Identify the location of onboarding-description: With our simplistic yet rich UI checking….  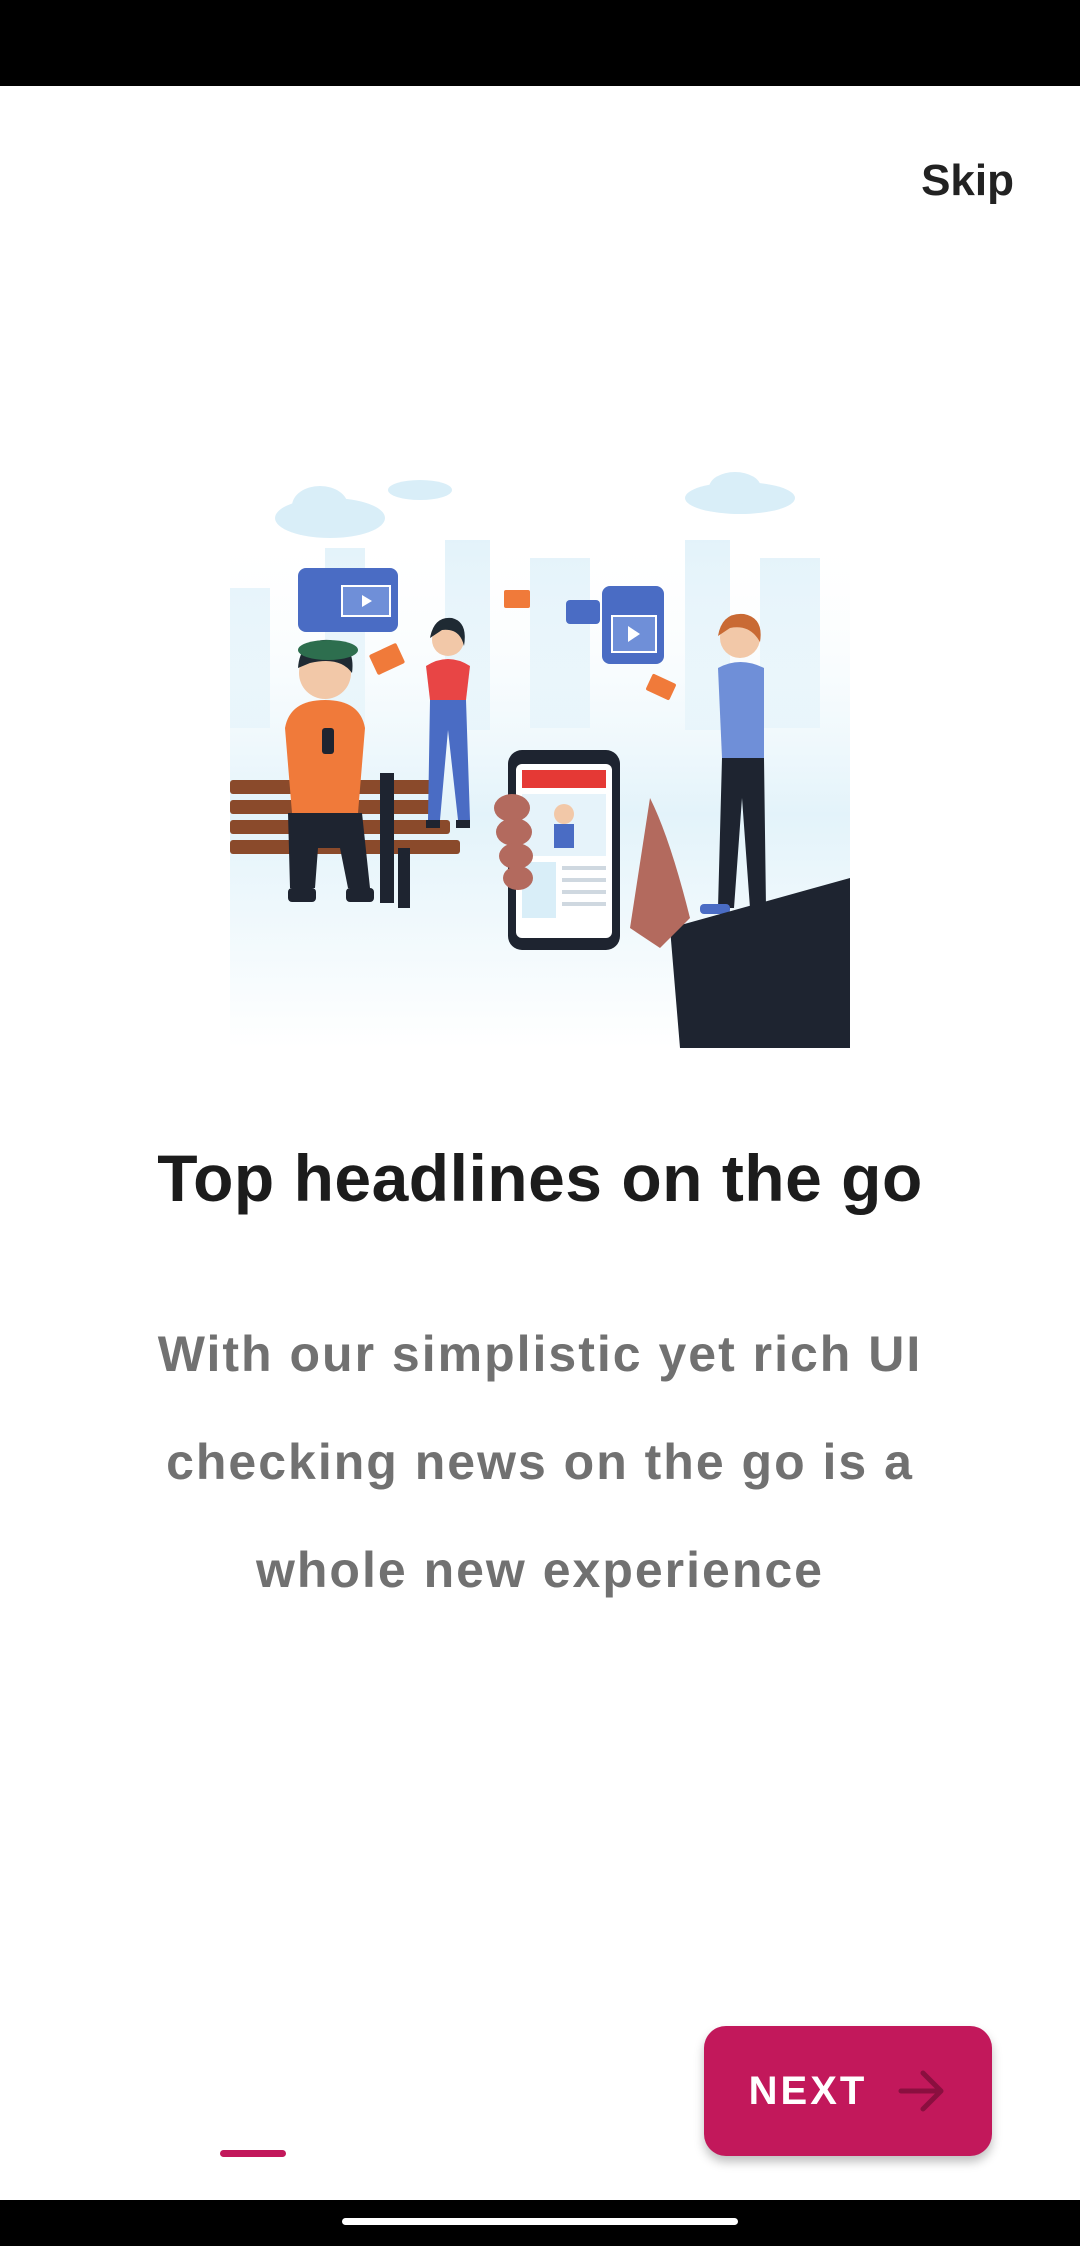
(540, 1462).